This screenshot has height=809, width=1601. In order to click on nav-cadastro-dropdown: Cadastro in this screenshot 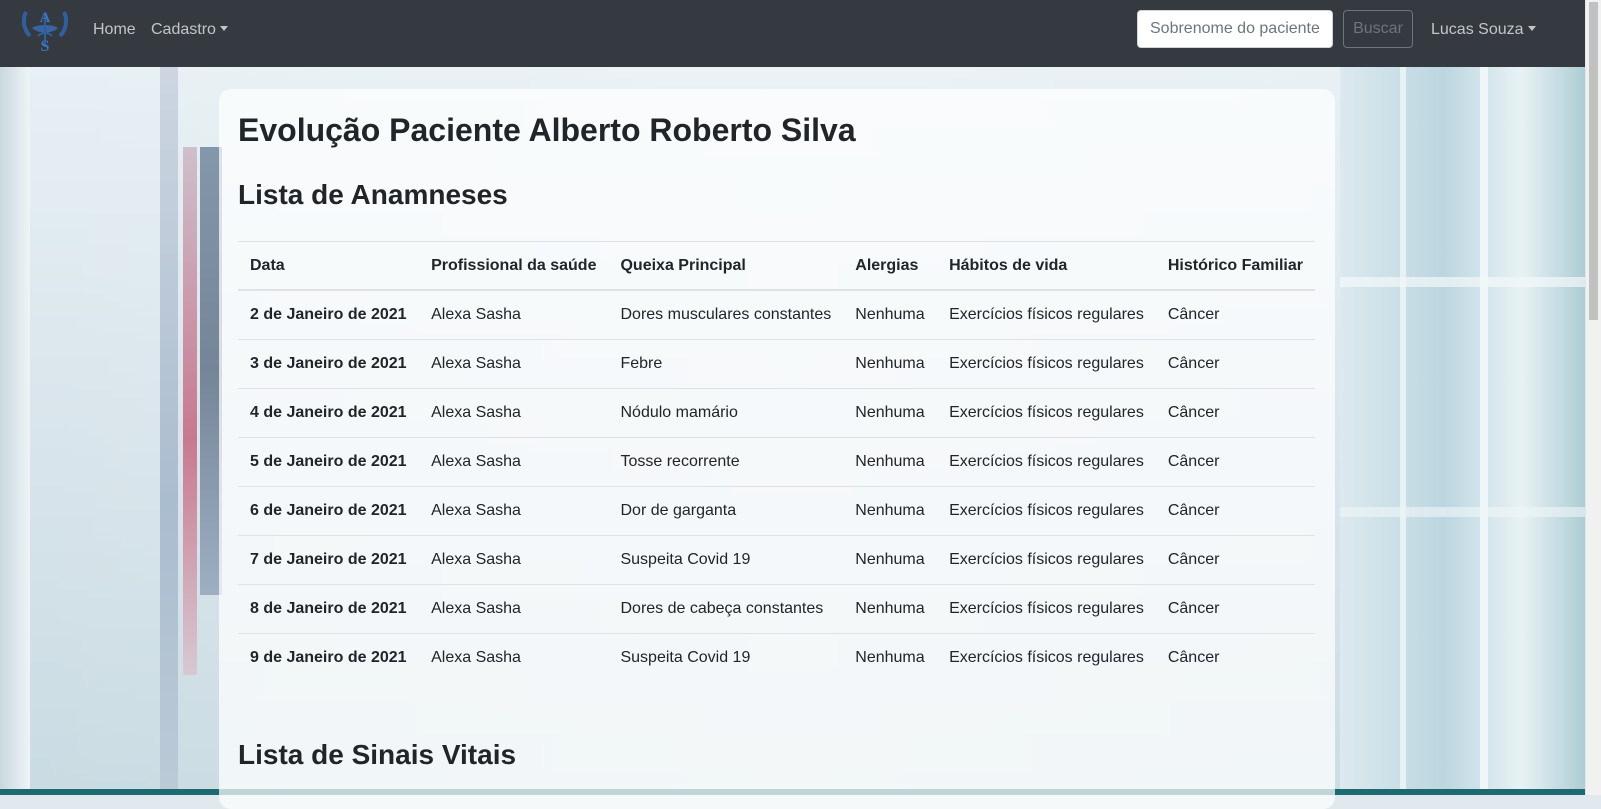, I will do `click(189, 30)`.